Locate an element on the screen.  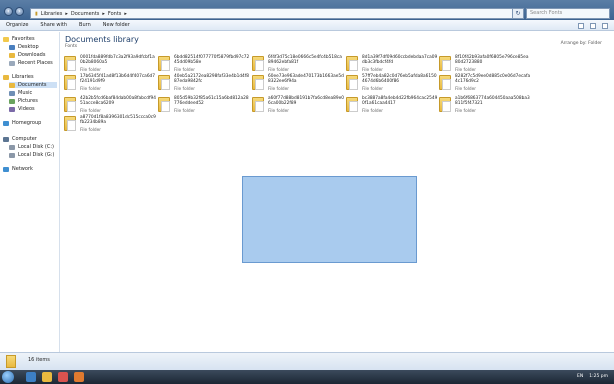
nav-label: Pictures is located at coordinates (28, 101).